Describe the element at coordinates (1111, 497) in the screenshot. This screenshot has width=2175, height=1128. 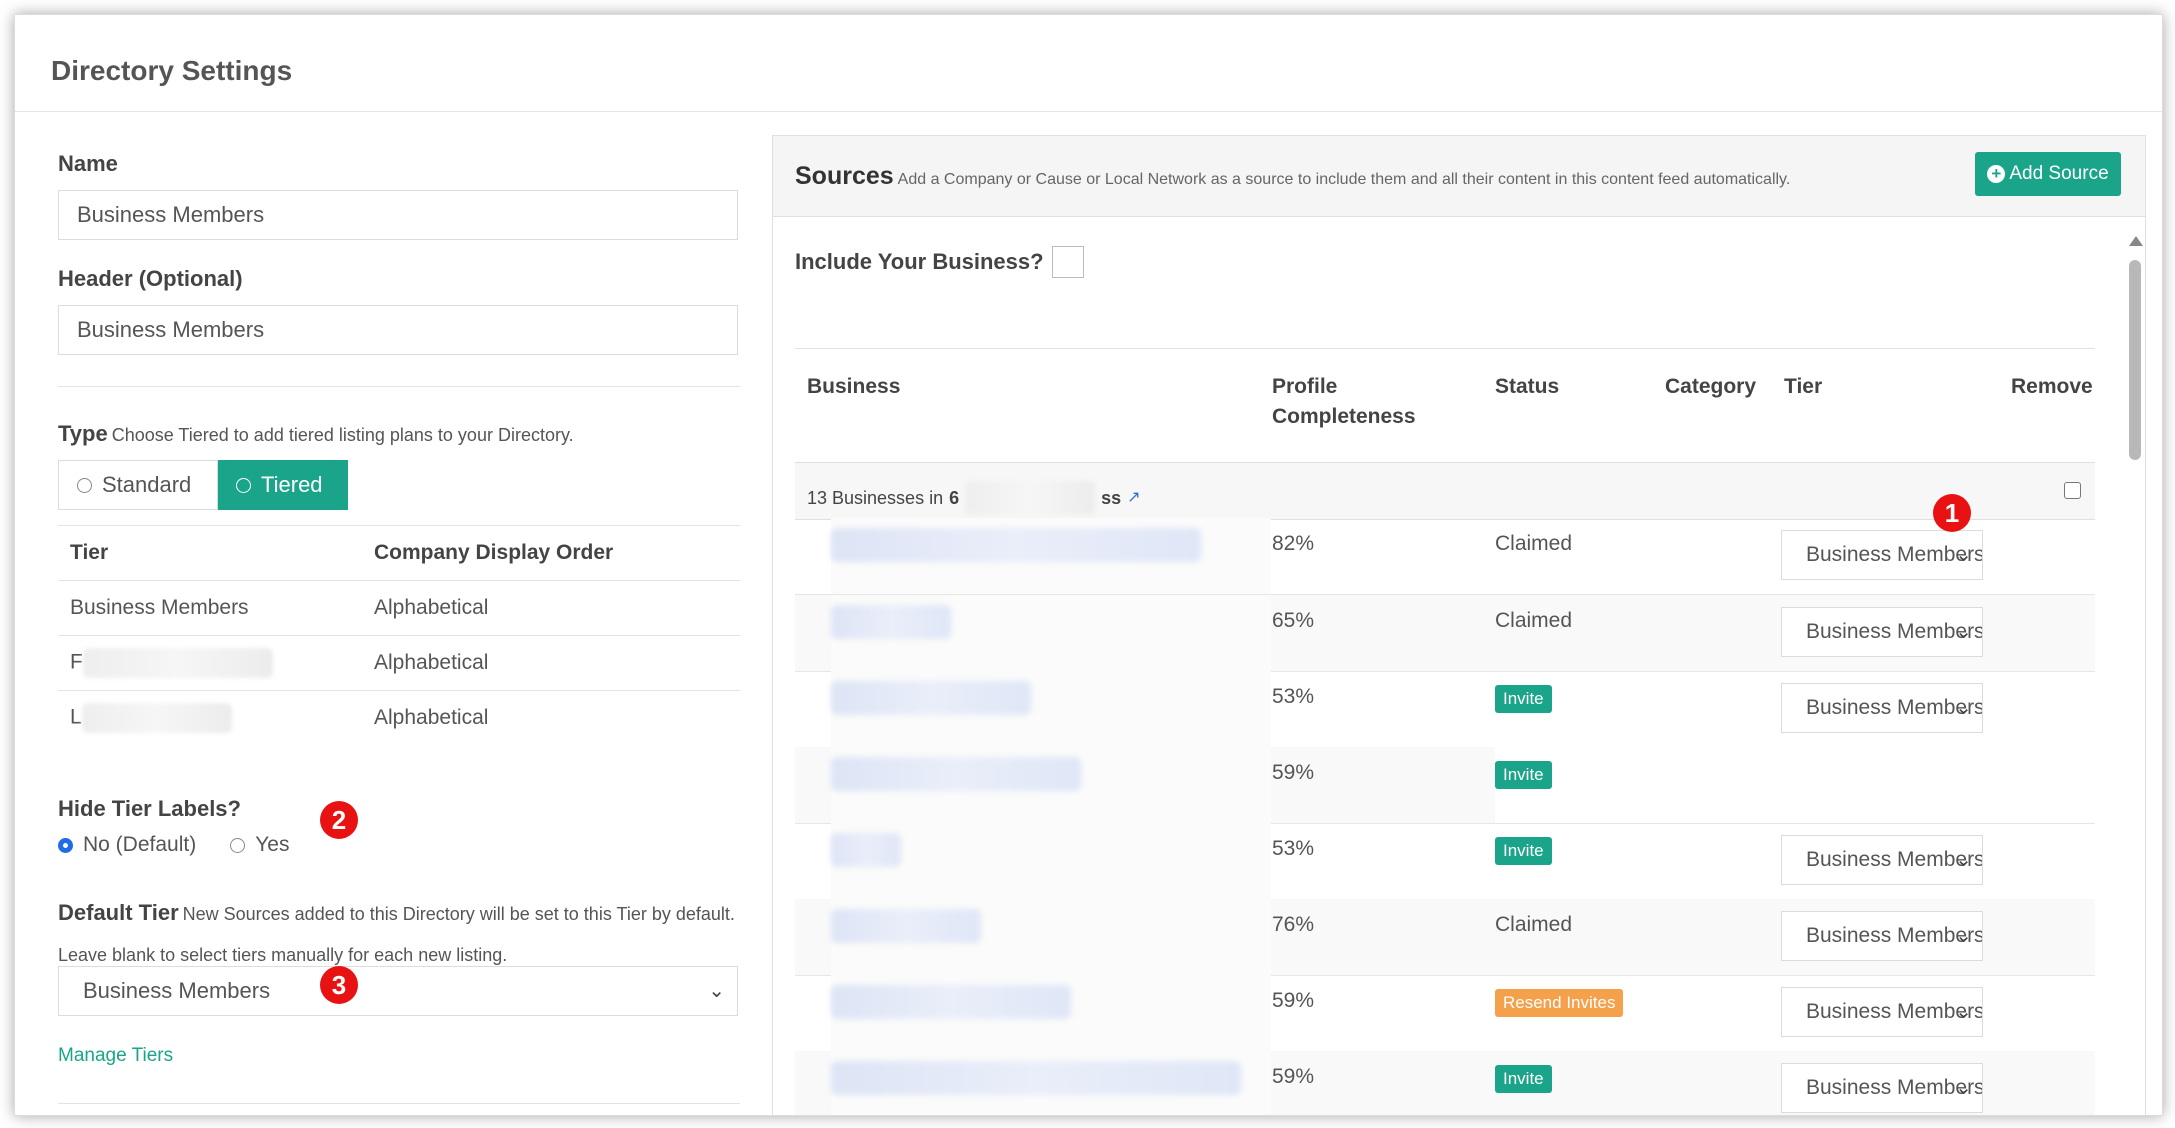
I see `group-name-end: ss` at that location.